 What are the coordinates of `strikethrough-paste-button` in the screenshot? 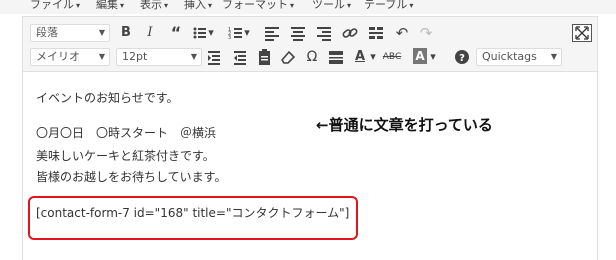 It's located at (214, 57).